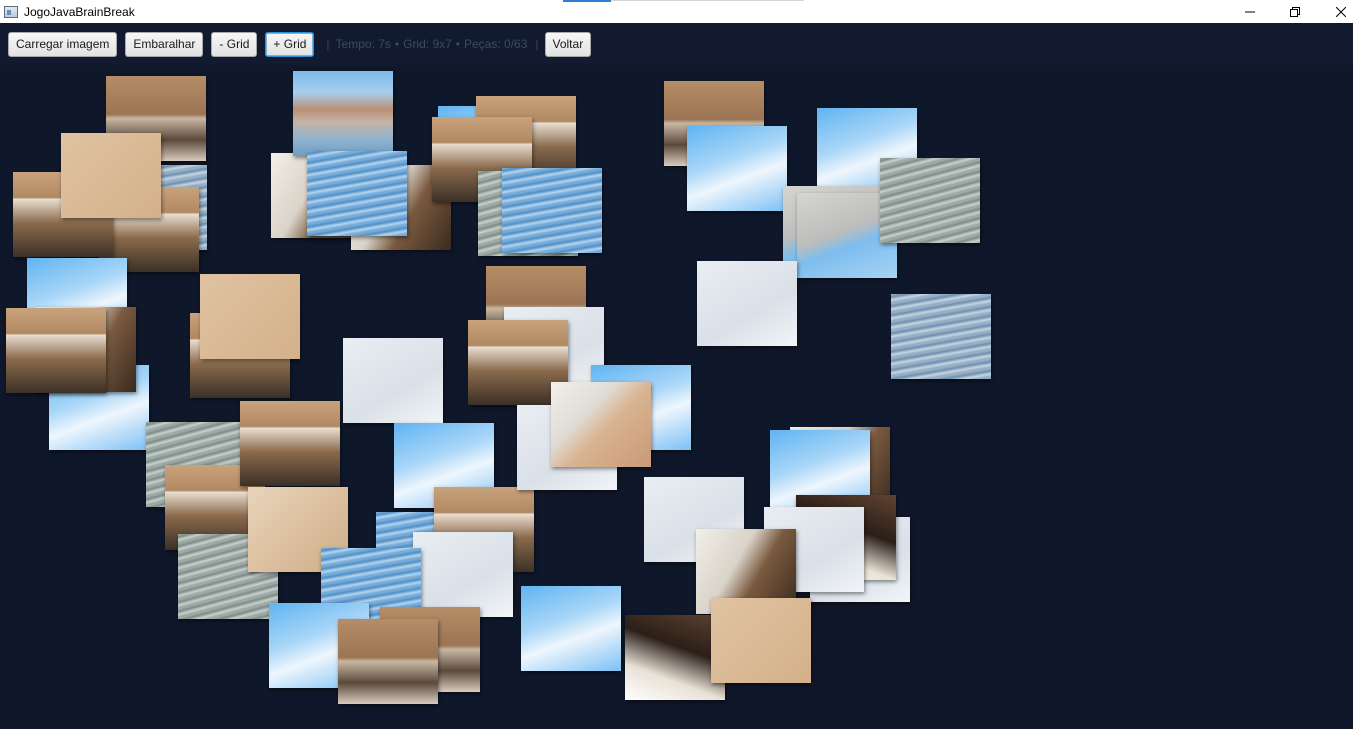  Describe the element at coordinates (427, 44) in the screenshot. I see `status-grid: Grid: 9x7` at that location.